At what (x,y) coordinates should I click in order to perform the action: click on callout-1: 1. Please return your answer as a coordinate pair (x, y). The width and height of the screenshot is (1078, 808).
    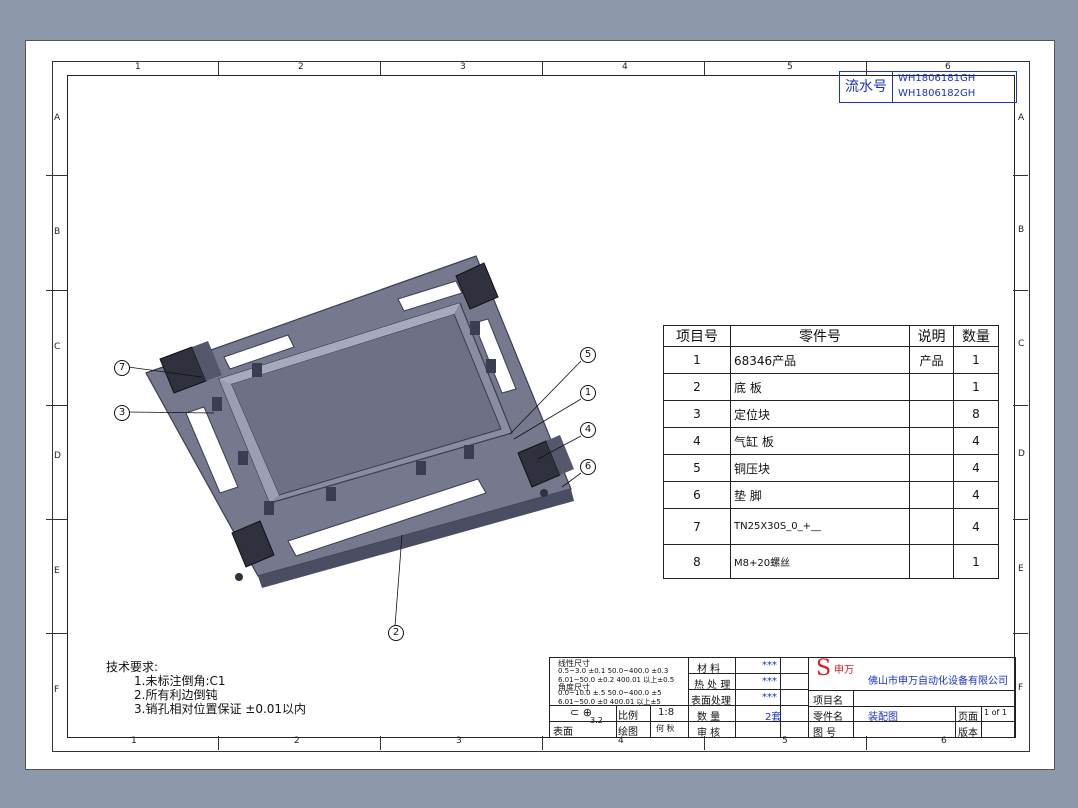
    Looking at the image, I should click on (588, 393).